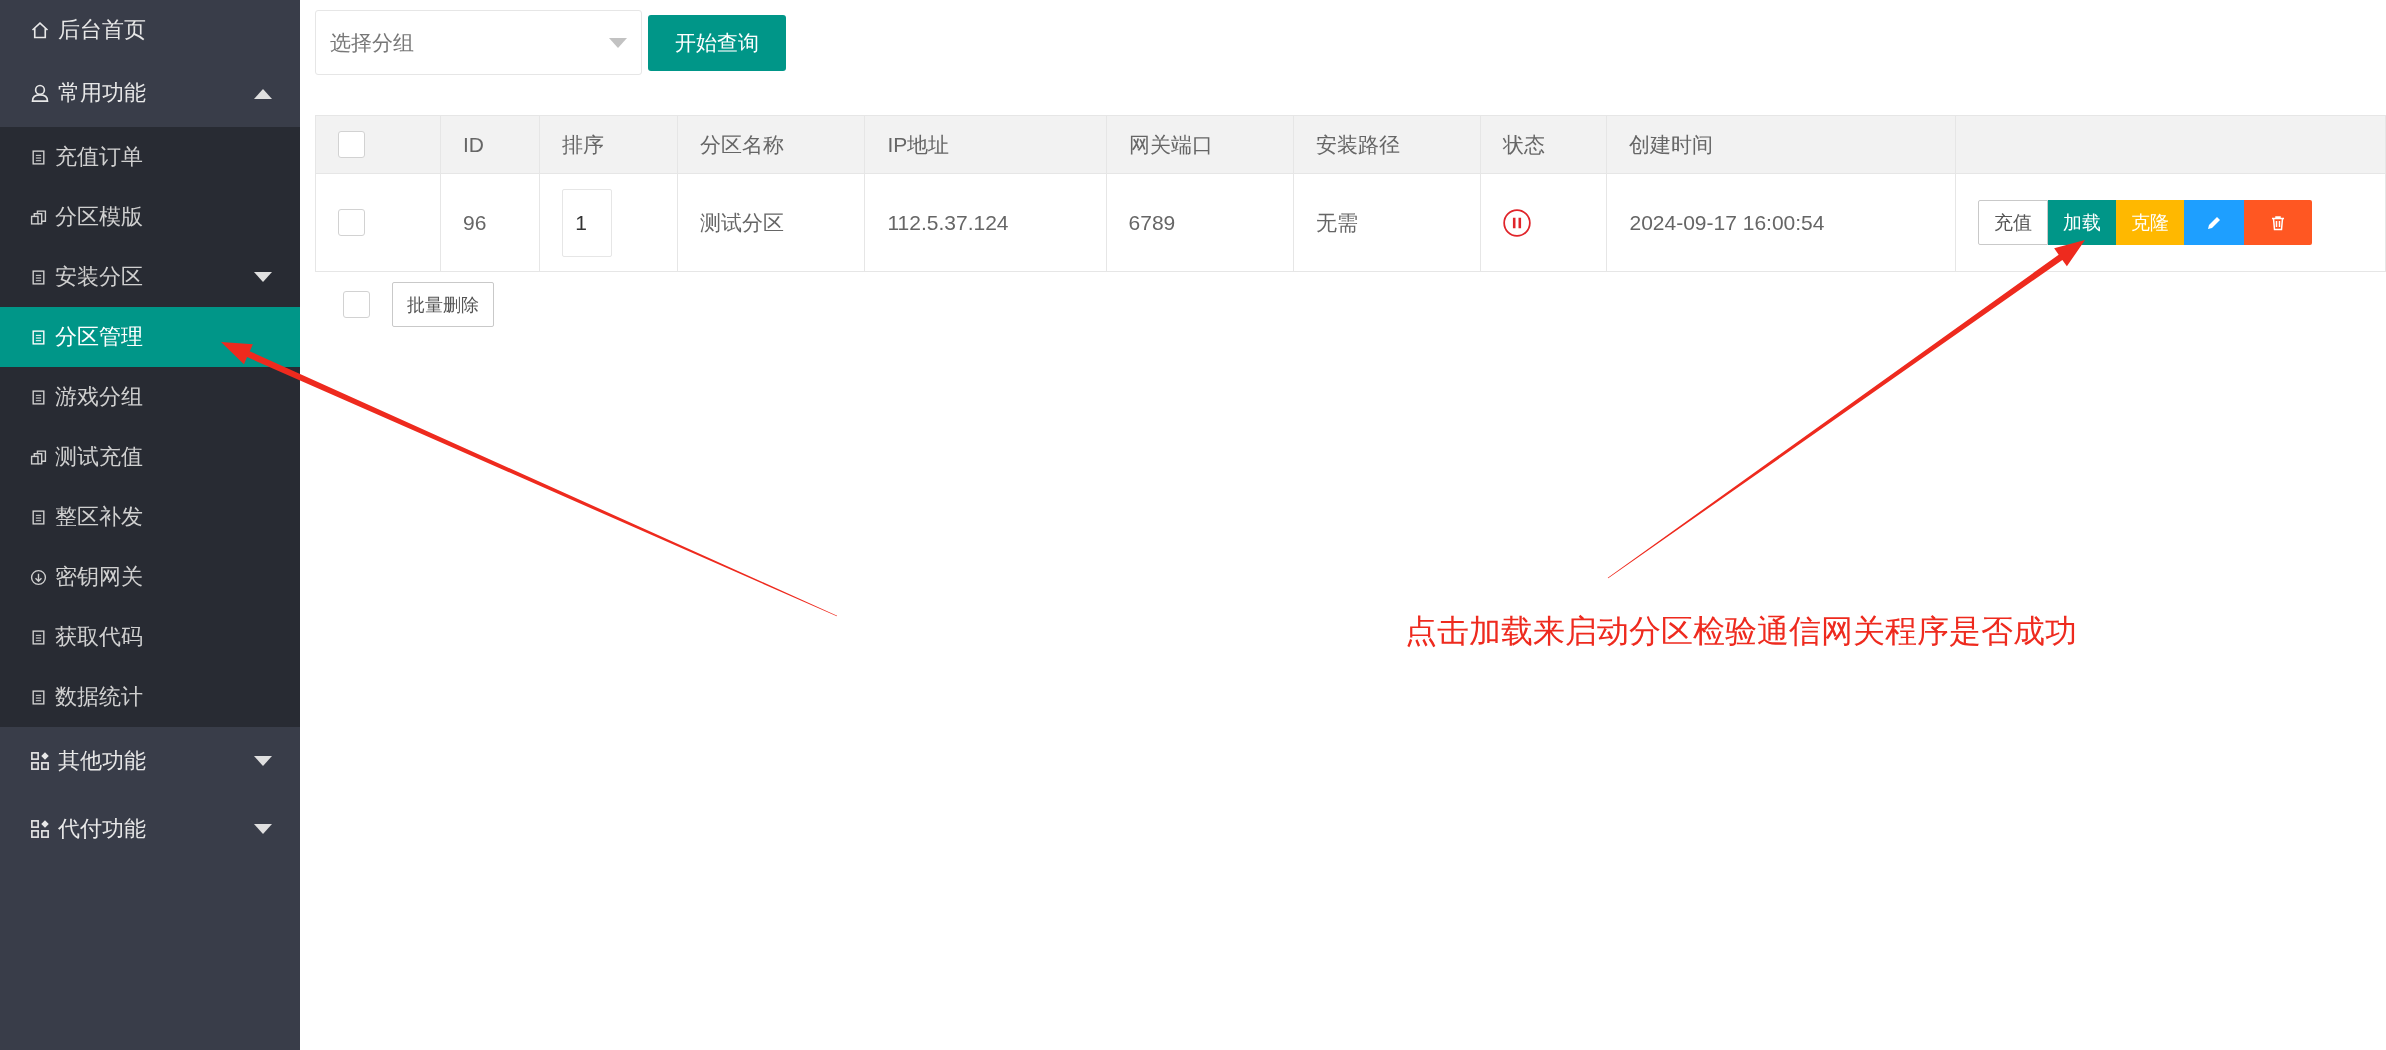 The height and width of the screenshot is (1050, 2386). Describe the element at coordinates (150, 457) in the screenshot. I see `sidebar-item: 测试充值` at that location.